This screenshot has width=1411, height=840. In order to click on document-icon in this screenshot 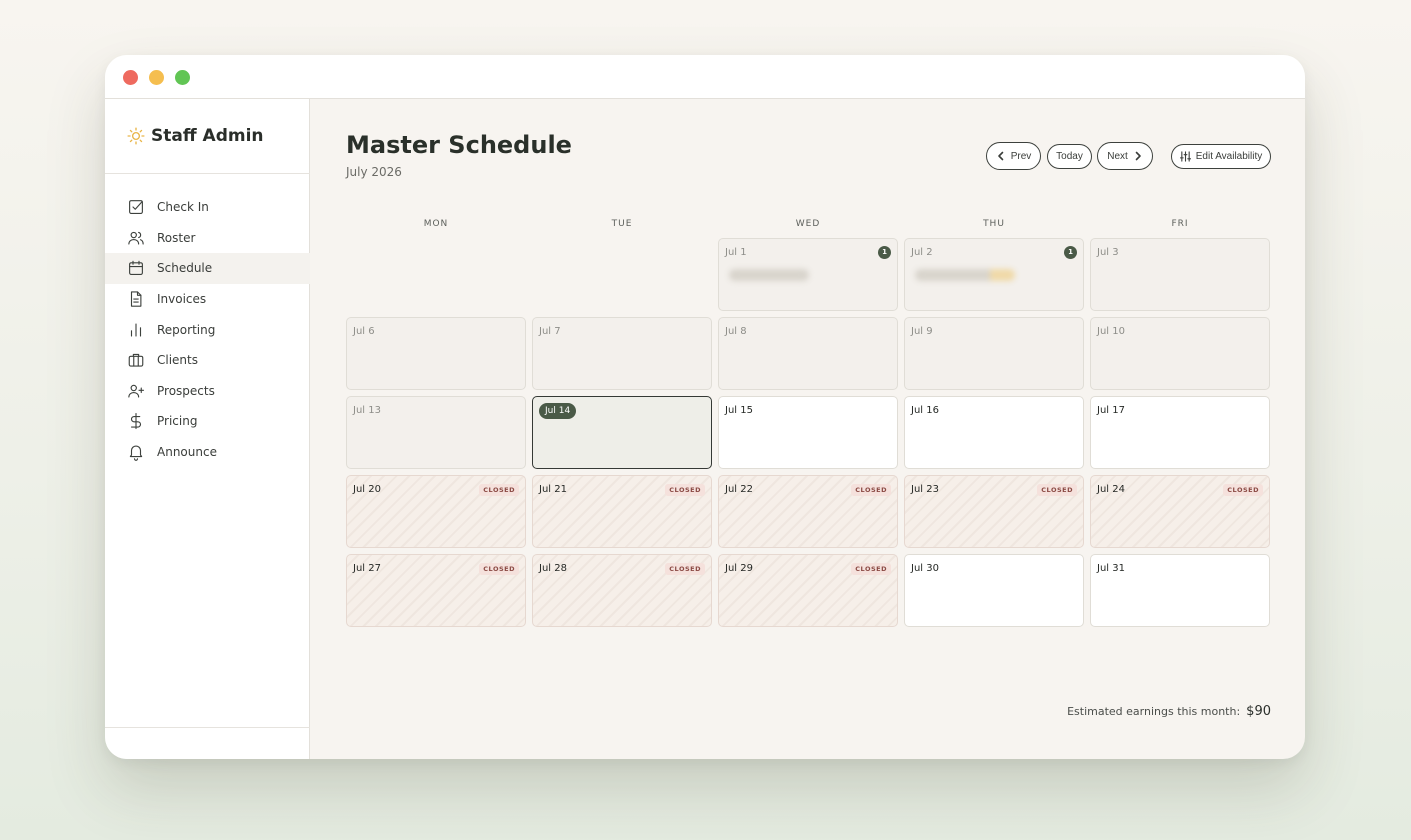, I will do `click(136, 299)`.